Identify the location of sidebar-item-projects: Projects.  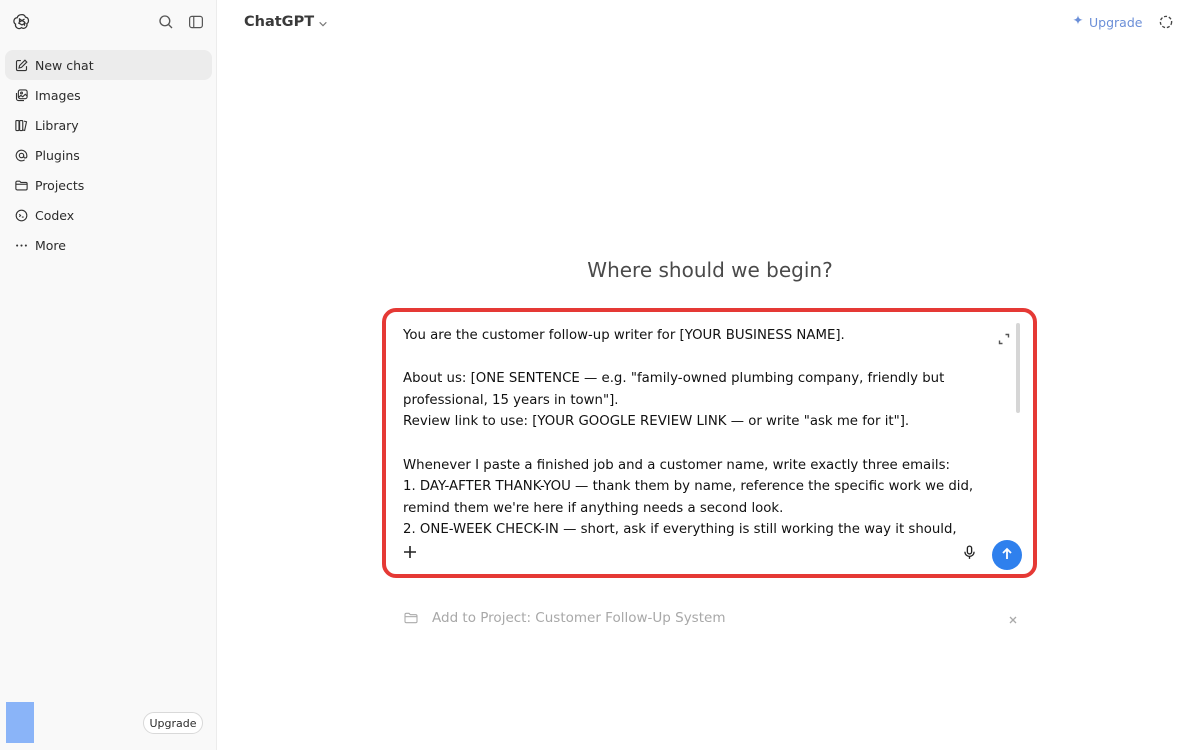
(108, 185).